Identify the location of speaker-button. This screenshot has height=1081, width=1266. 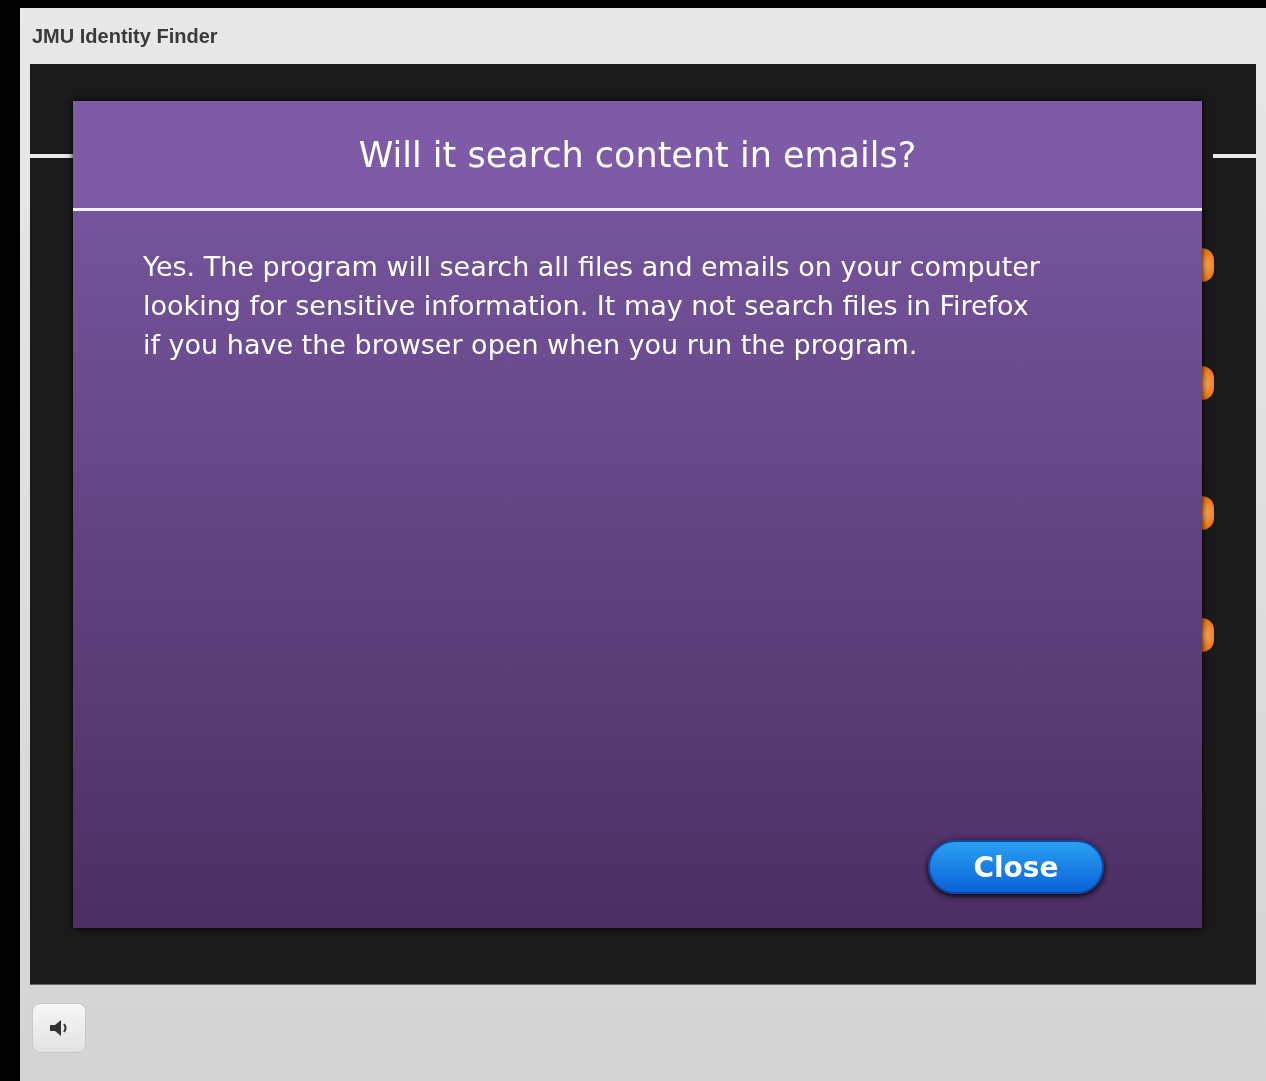
(59, 1028).